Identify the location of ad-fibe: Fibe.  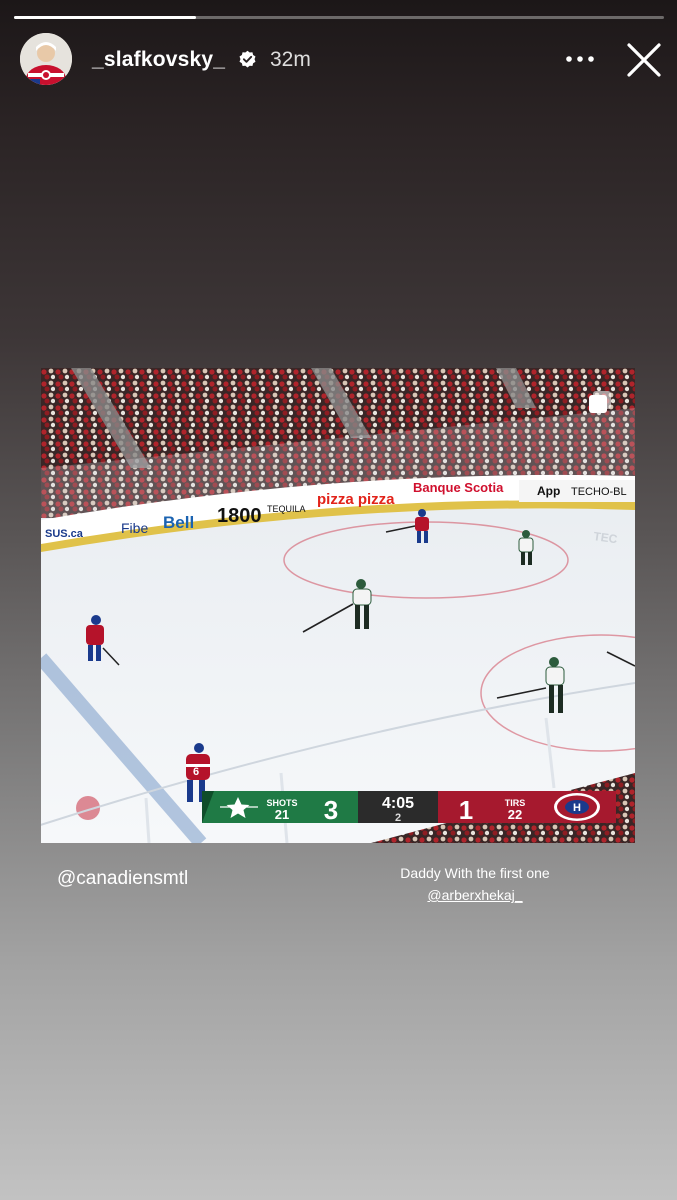
(134, 528).